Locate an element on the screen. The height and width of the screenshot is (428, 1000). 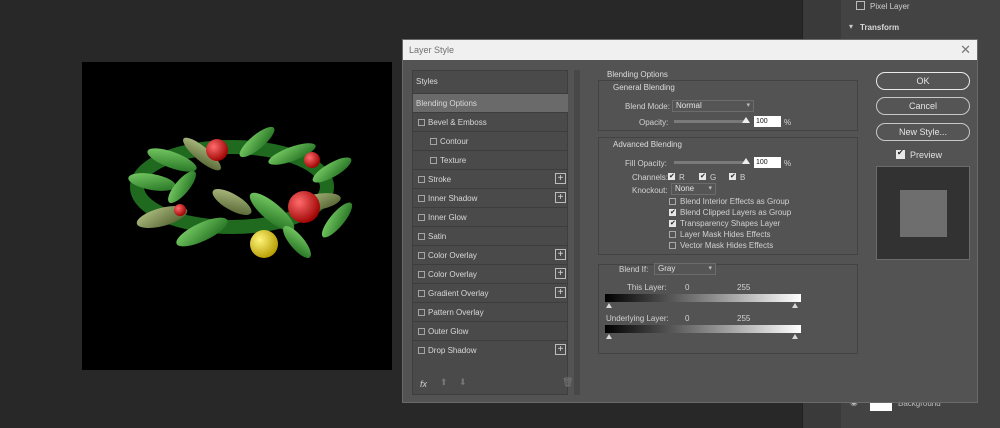
transform-section-title: Transform is located at coordinates (879, 27).